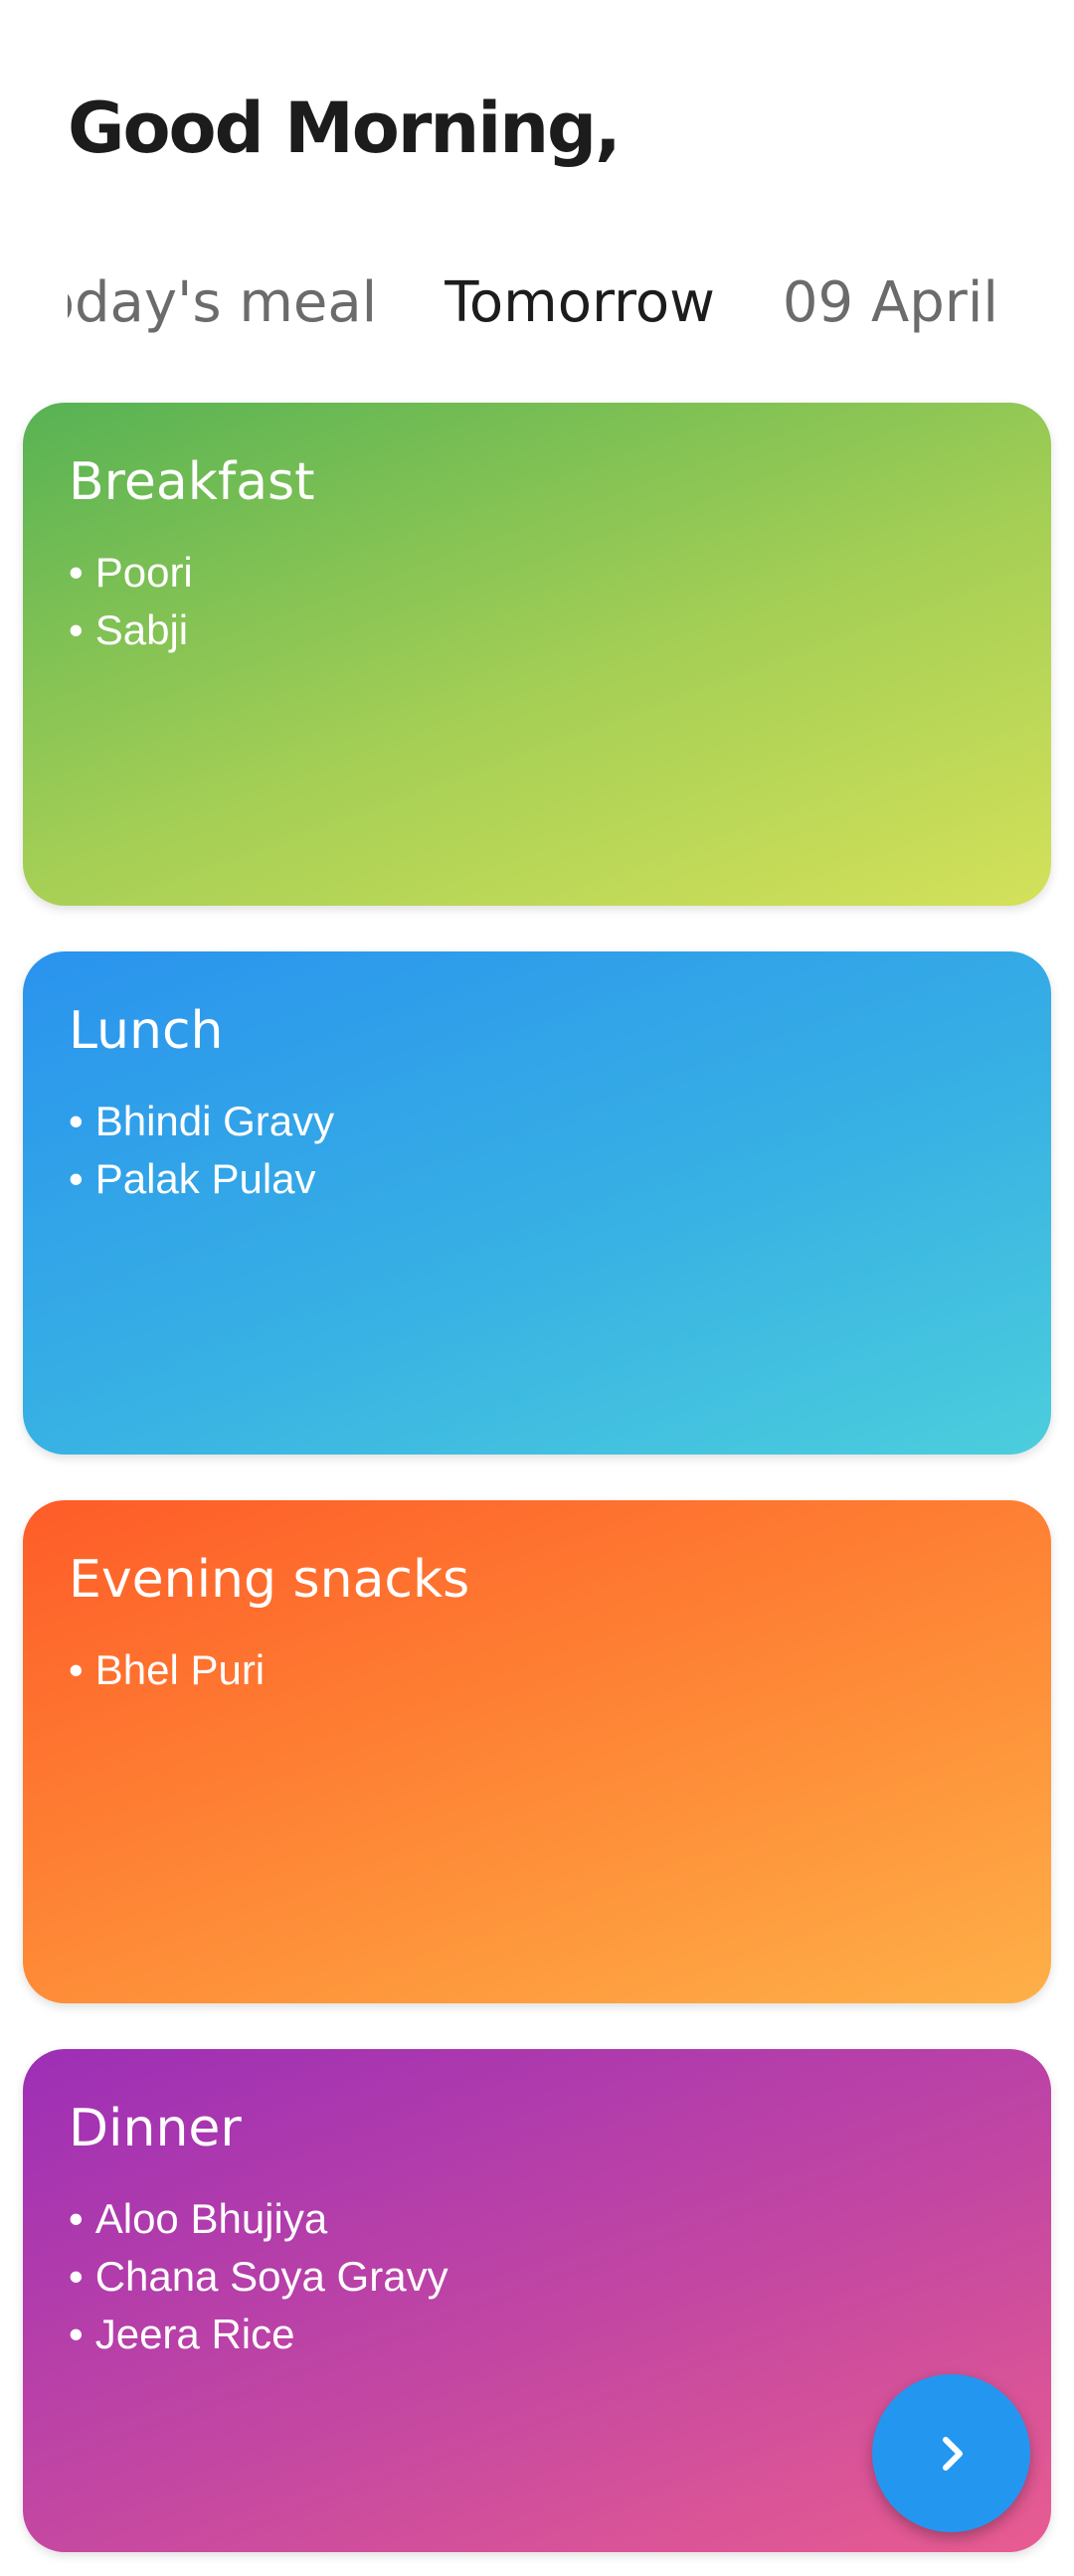 The image size is (1074, 2576). I want to click on meal-title: Breakfast, so click(192, 482).